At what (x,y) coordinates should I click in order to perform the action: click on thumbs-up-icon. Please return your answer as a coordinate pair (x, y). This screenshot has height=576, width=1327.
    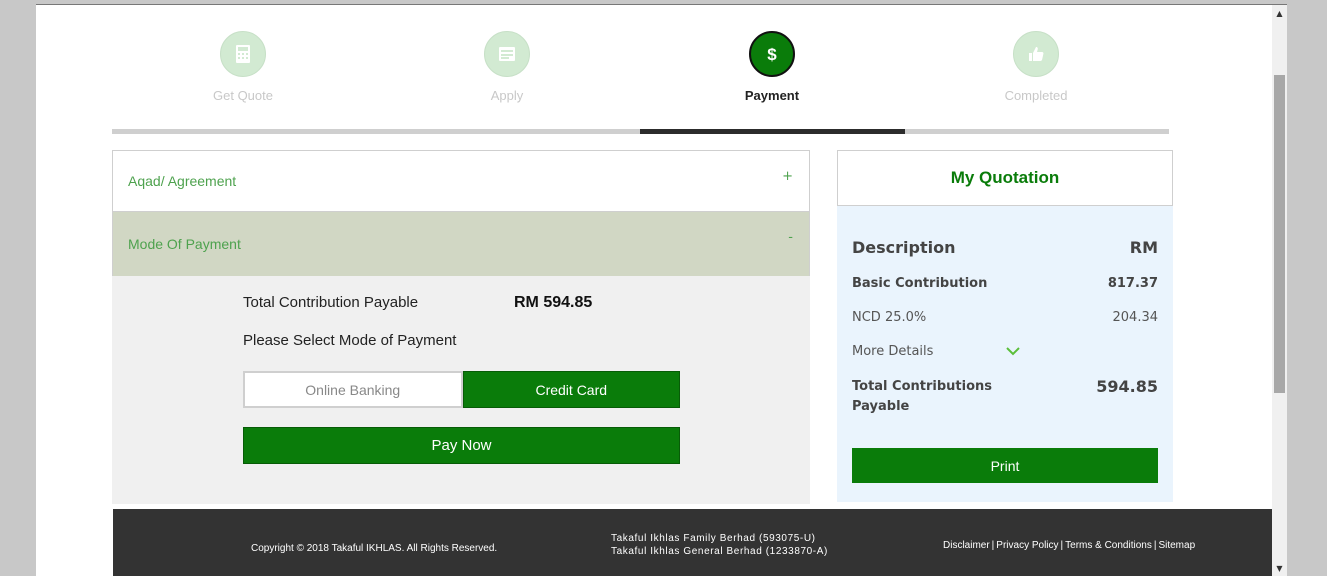
    Looking at the image, I should click on (1036, 54).